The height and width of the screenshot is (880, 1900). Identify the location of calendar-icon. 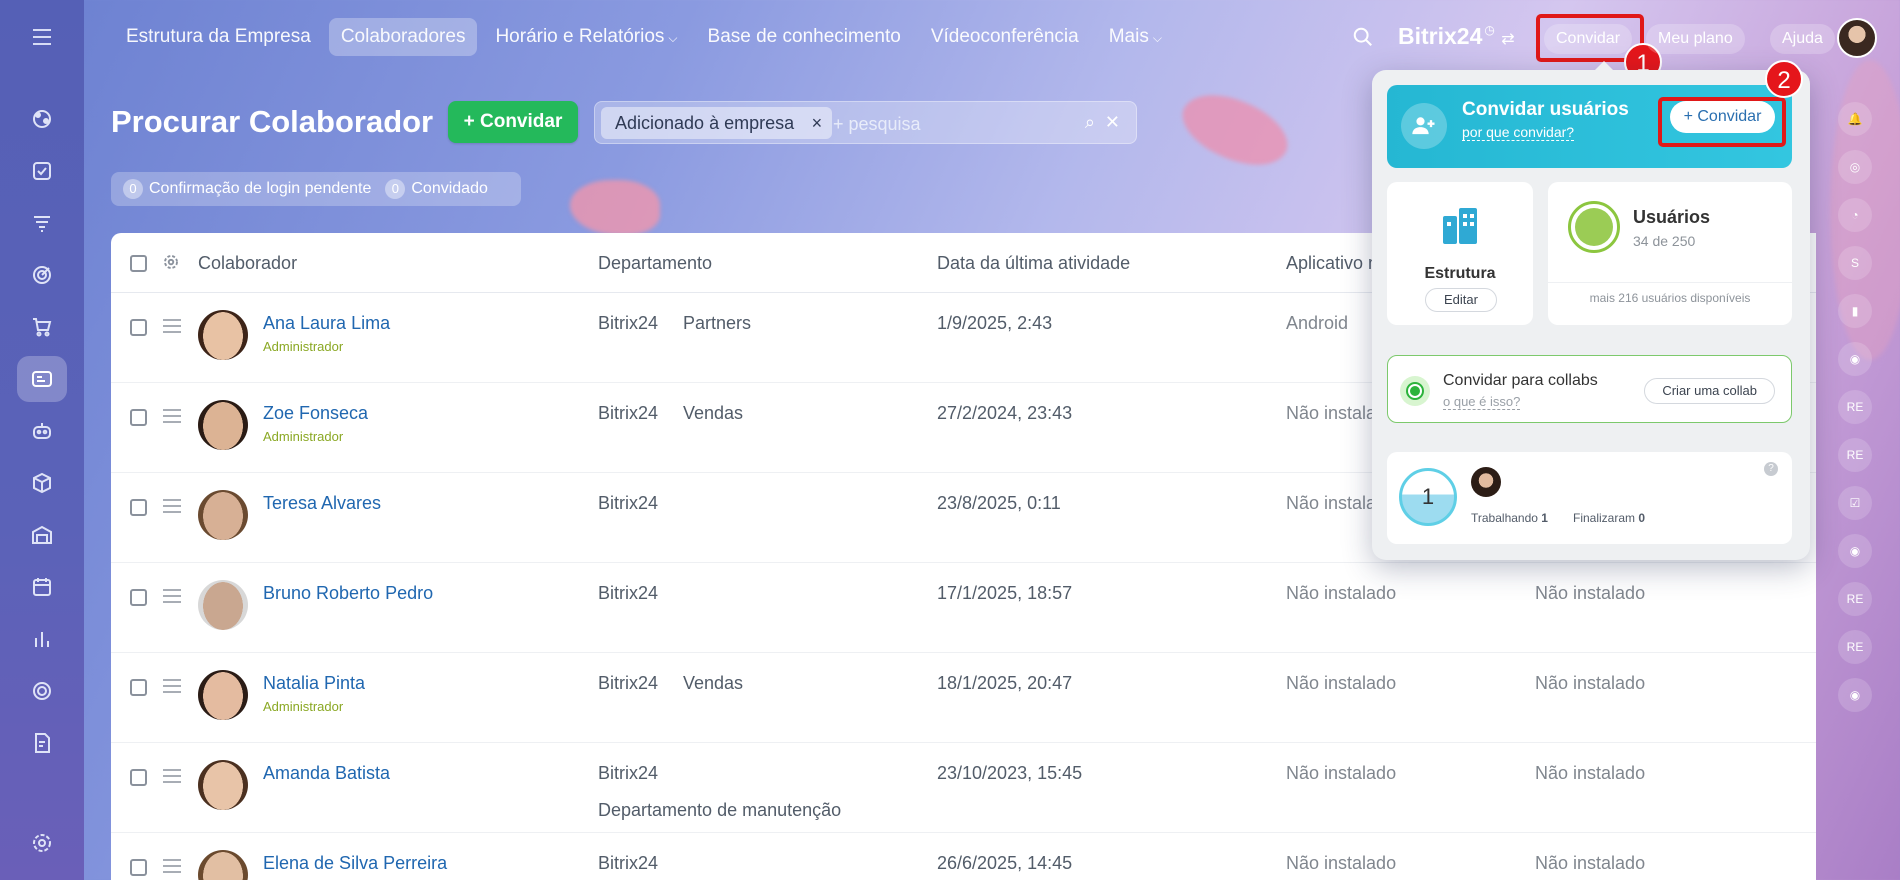
(42, 587).